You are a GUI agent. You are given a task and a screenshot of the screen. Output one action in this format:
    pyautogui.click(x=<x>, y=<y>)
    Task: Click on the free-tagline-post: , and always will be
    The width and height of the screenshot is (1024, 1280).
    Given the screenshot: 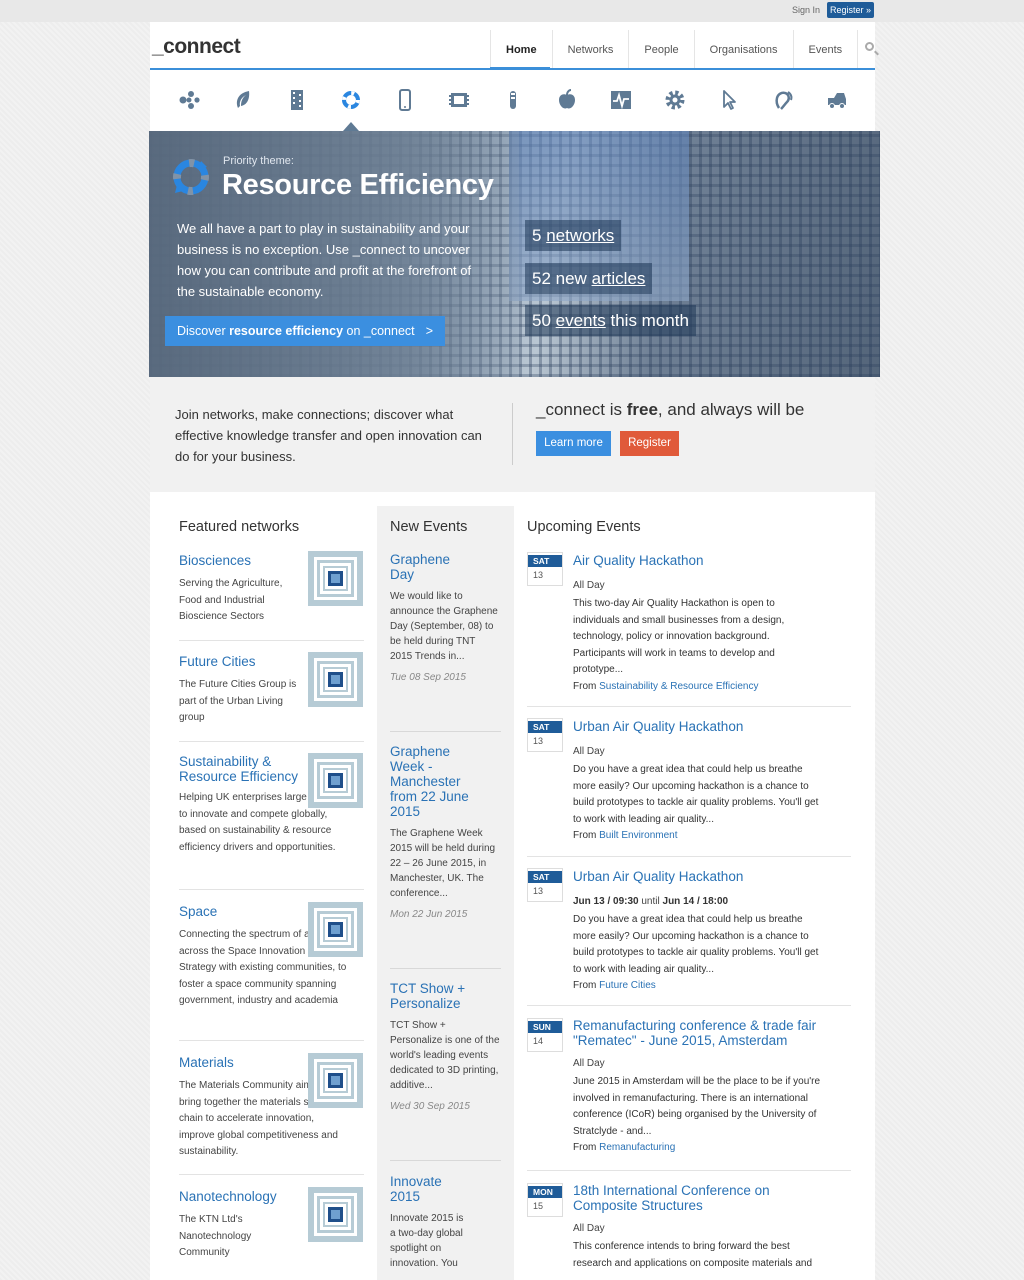 What is the action you would take?
    pyautogui.click(x=731, y=409)
    